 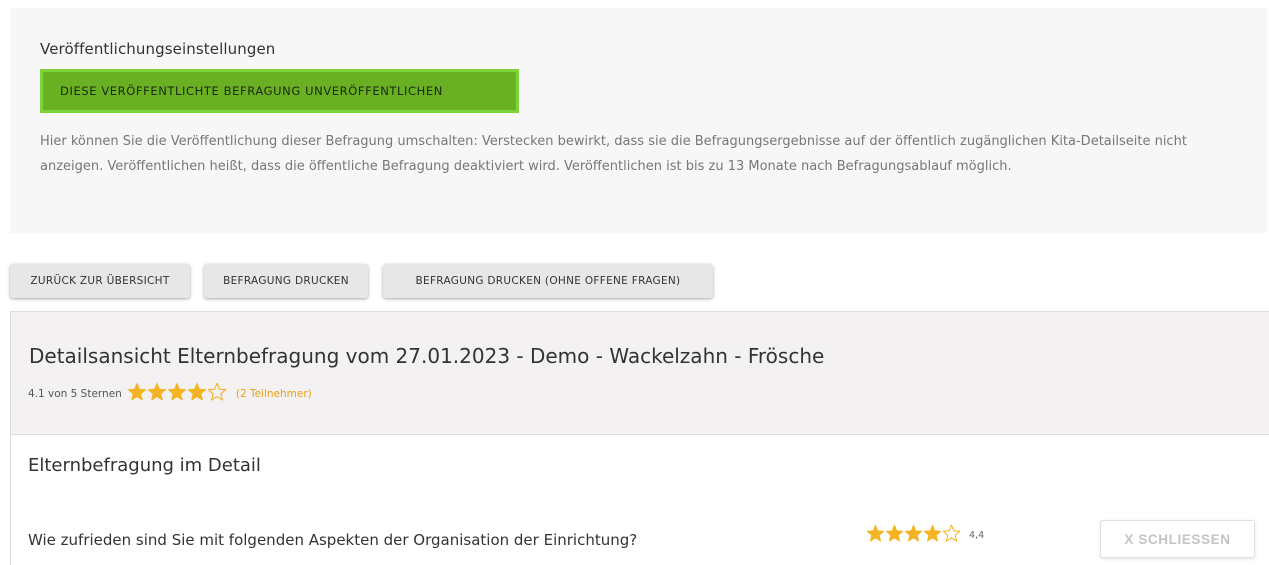 I want to click on print-survey-without-open-questions-button: BEFRAGUNG DRUCKEN (OHNE OFFENE FRAGEN), so click(x=548, y=281).